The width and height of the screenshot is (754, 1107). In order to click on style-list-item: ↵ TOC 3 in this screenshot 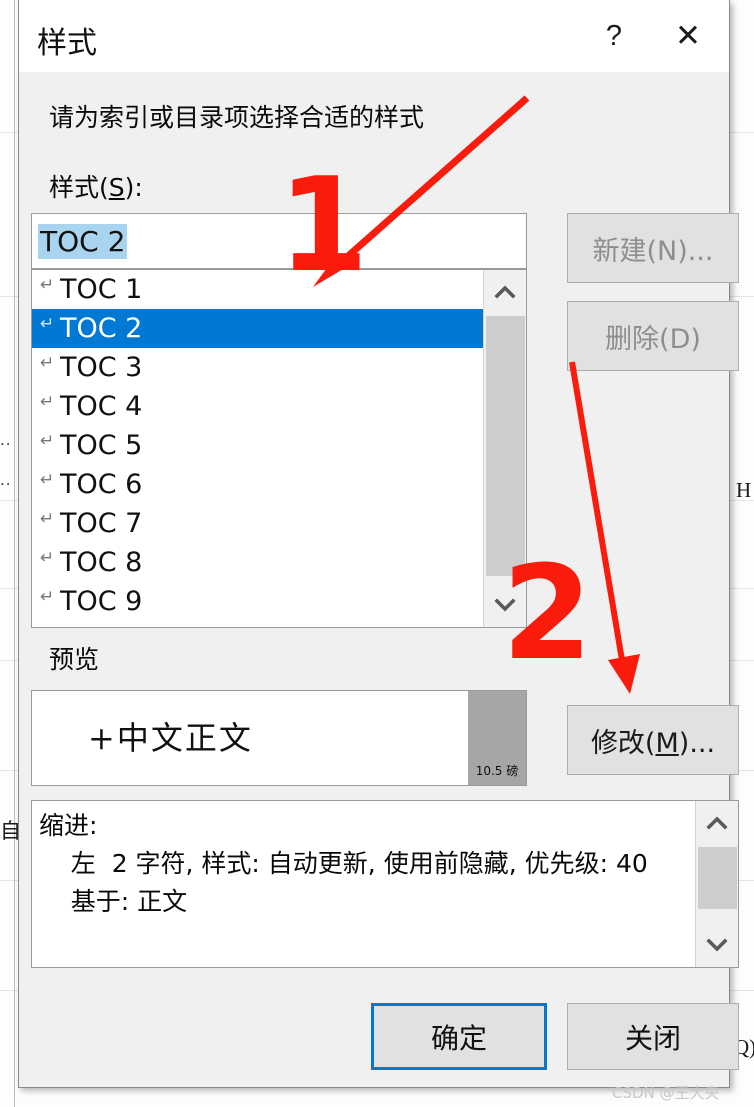, I will do `click(279, 367)`.